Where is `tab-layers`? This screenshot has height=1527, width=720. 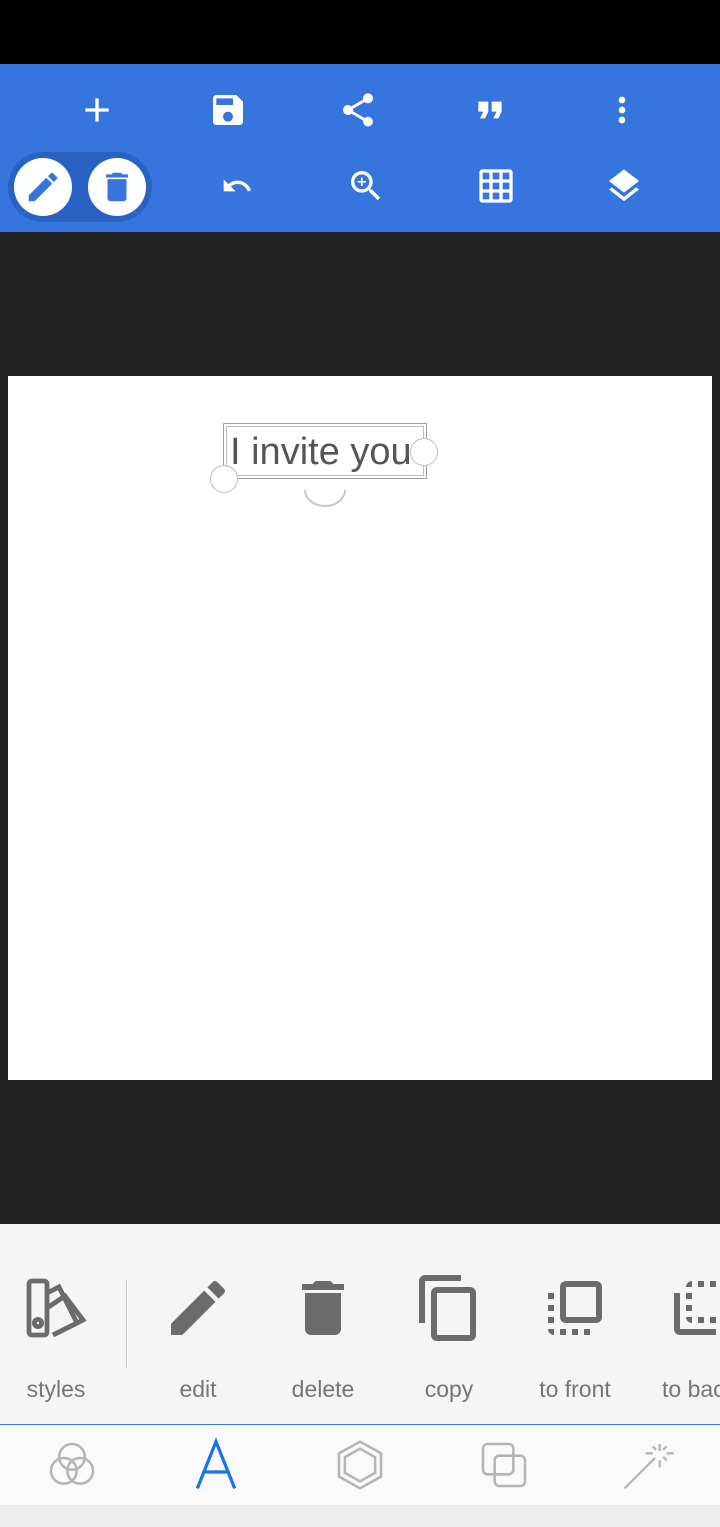
tab-layers is located at coordinates (504, 1465).